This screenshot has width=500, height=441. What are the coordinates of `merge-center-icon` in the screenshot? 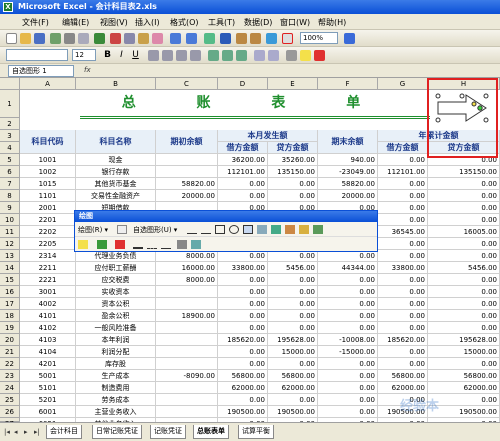 It's located at (195, 55).